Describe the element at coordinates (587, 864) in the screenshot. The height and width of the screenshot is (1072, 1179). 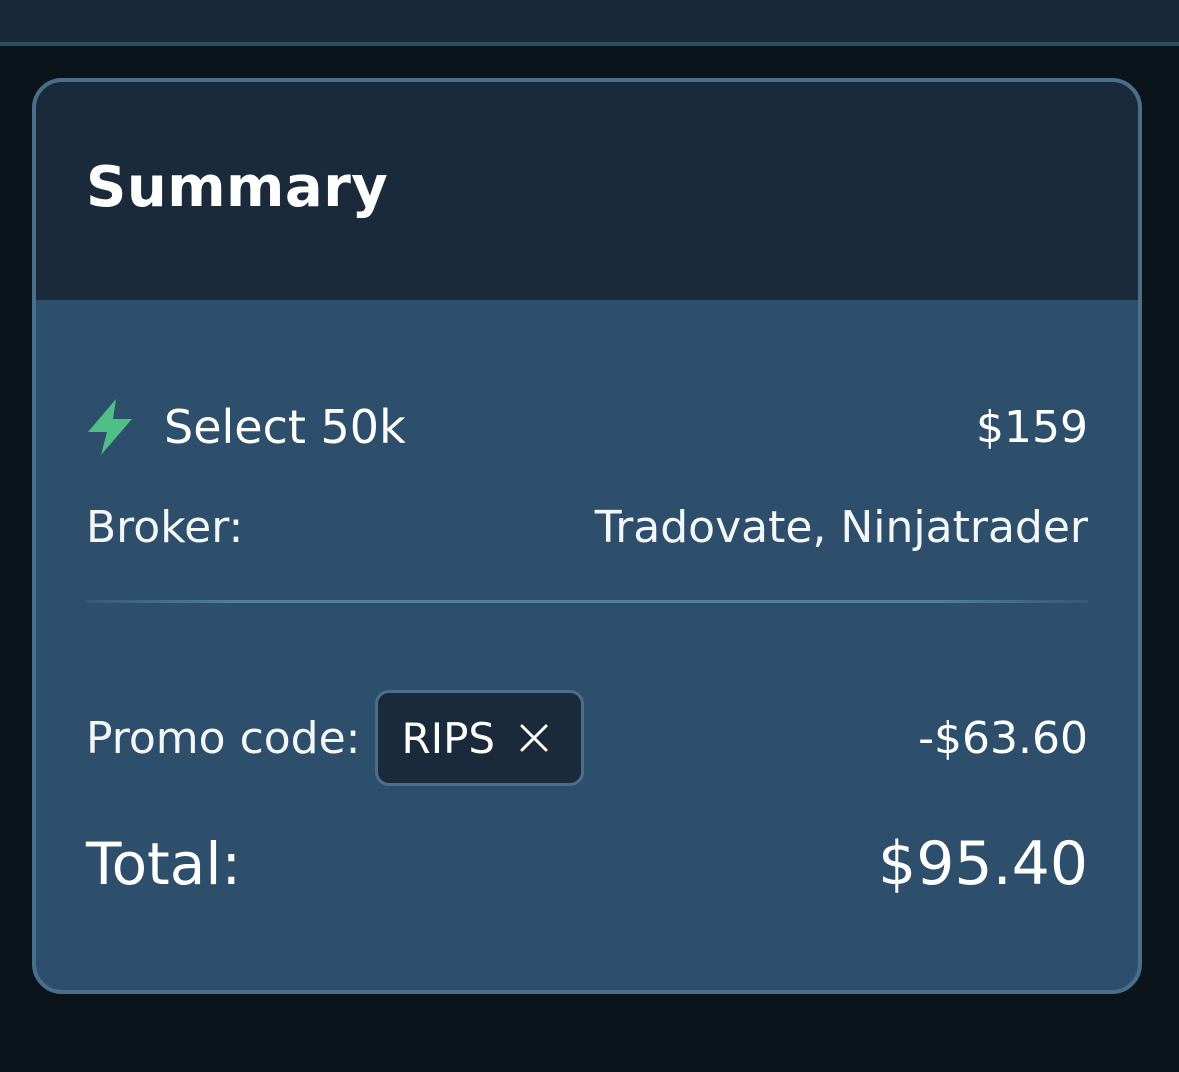
I see `total-row: Total: $95.40` at that location.